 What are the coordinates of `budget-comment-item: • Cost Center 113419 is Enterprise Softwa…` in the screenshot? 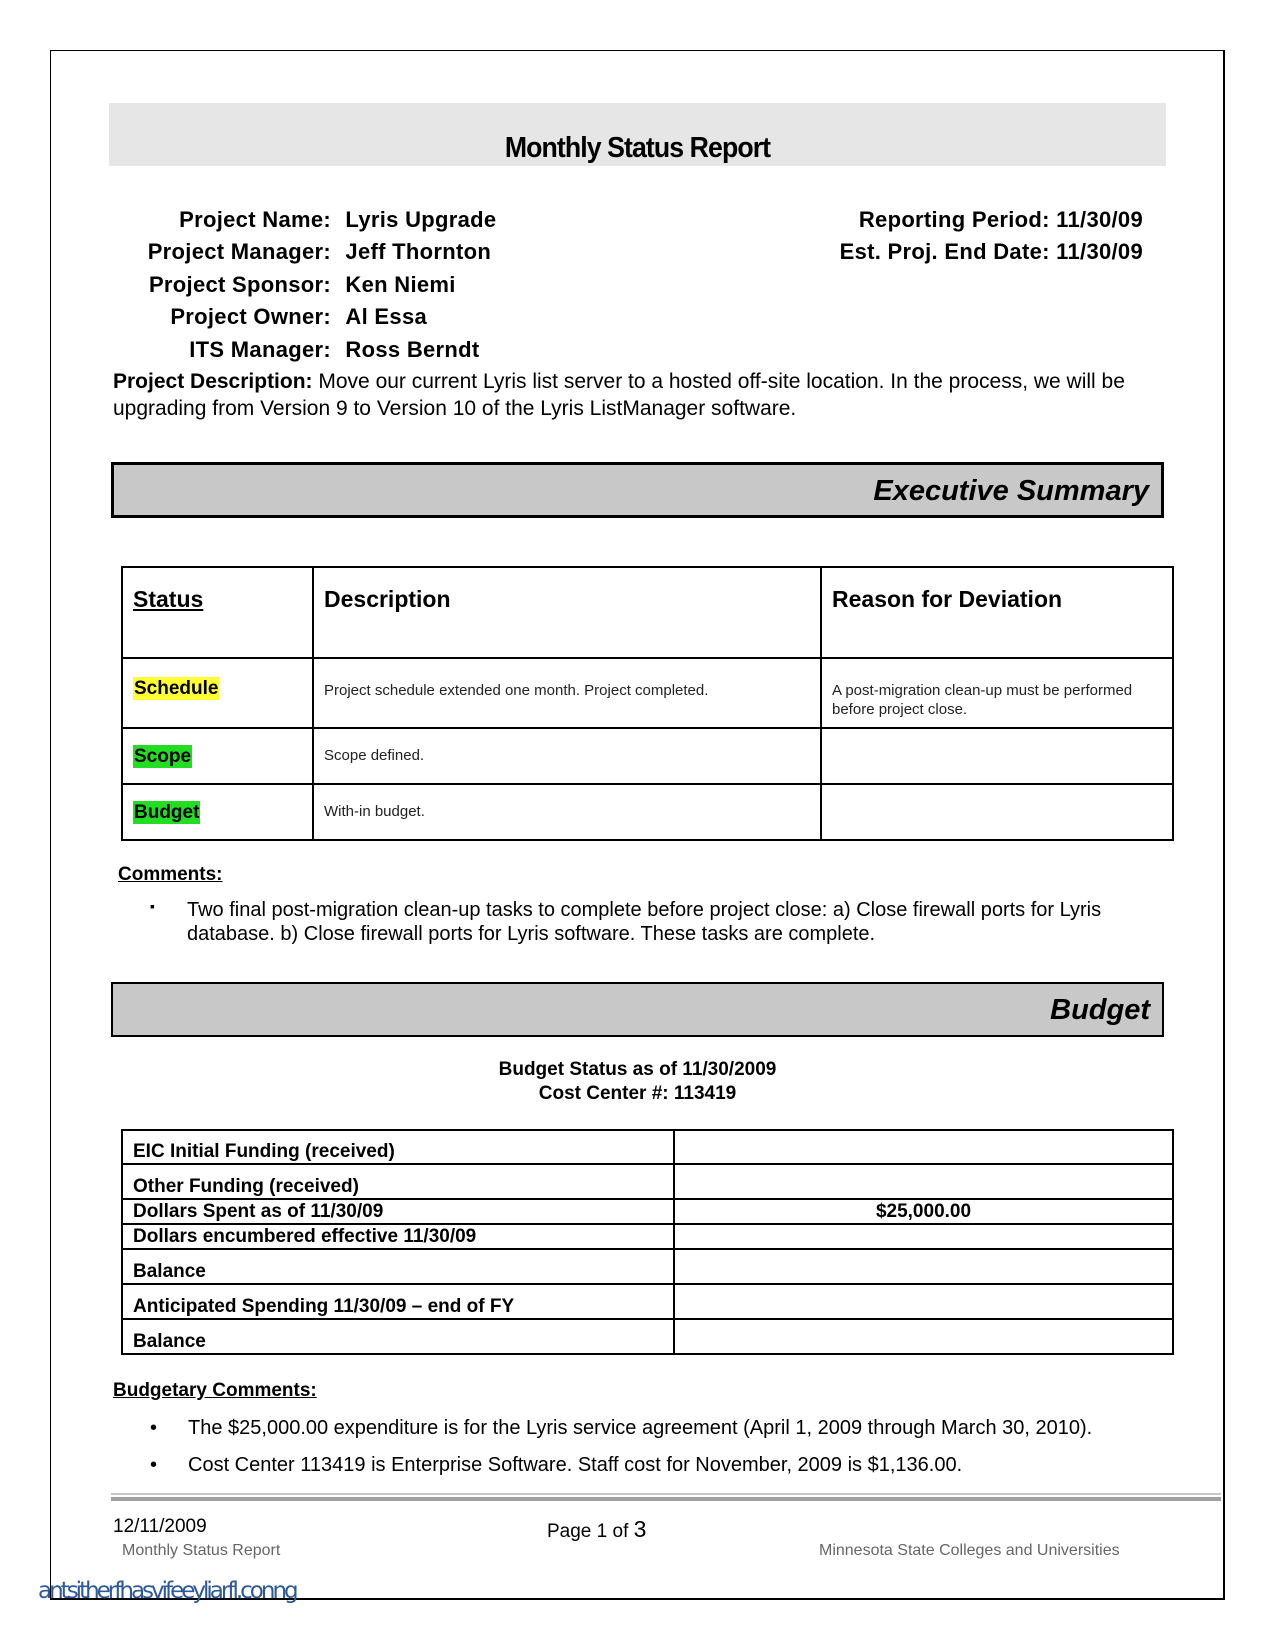 It's located at (556, 1465).